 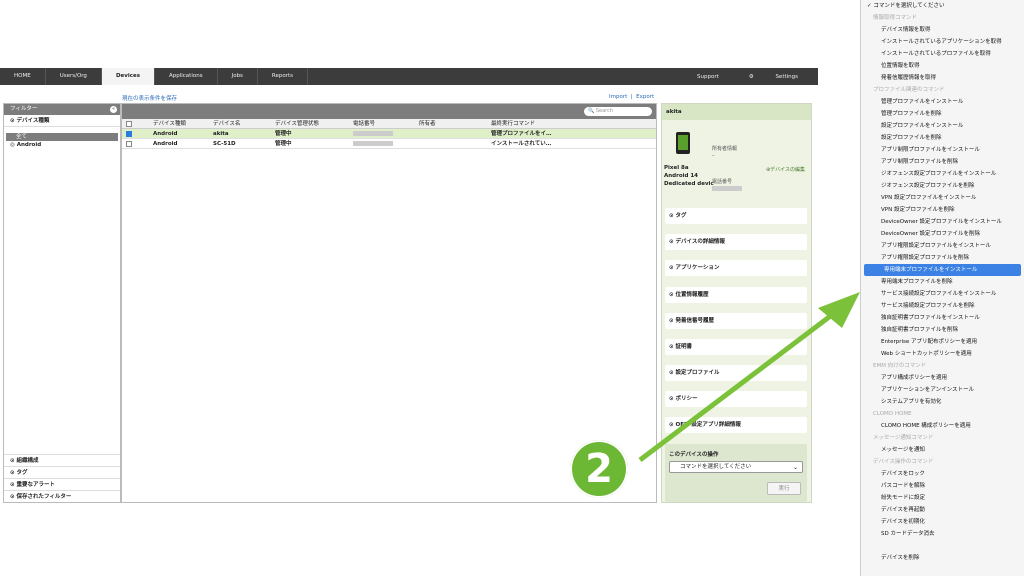 What do you see at coordinates (942, 114) in the screenshot?
I see `menu-item: 管理プロファイルを削除` at bounding box center [942, 114].